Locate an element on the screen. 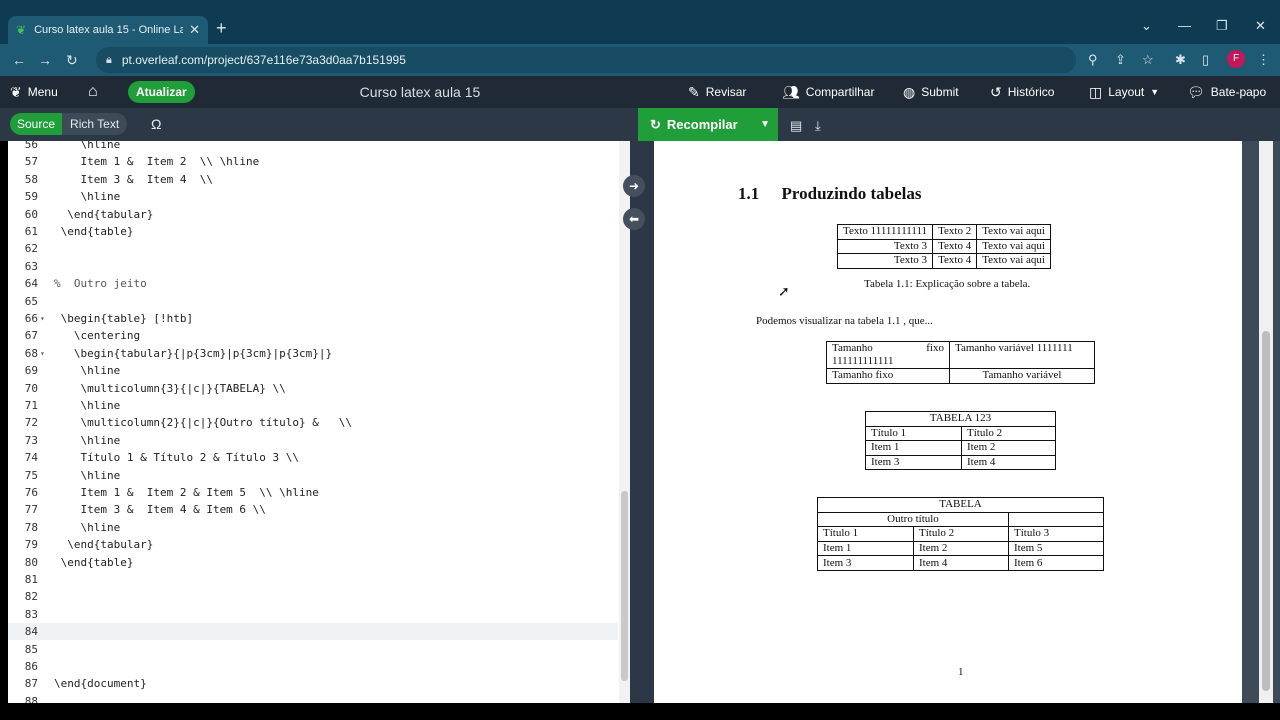  profile-avatar: F is located at coordinates (1236, 59).